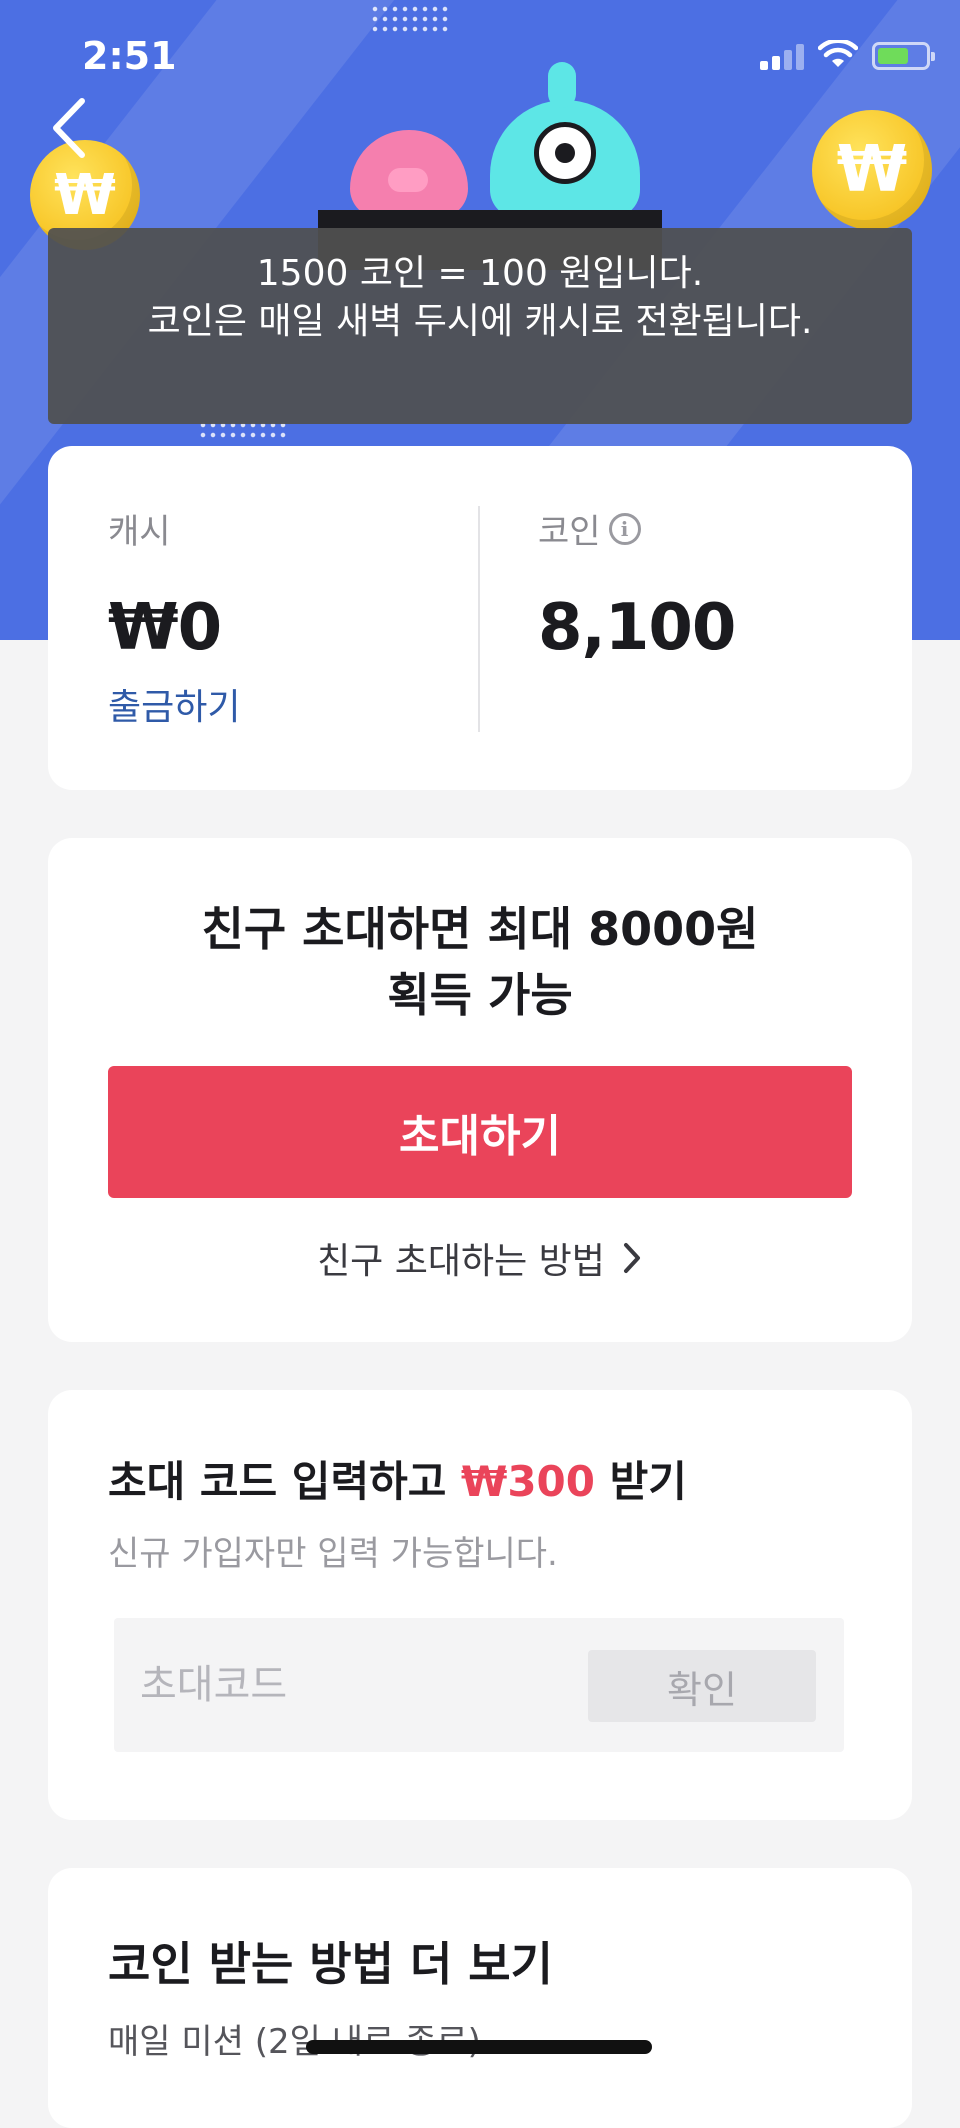 Image resolution: width=960 pixels, height=2128 pixels. I want to click on cash-value: ₩0, so click(165, 628).